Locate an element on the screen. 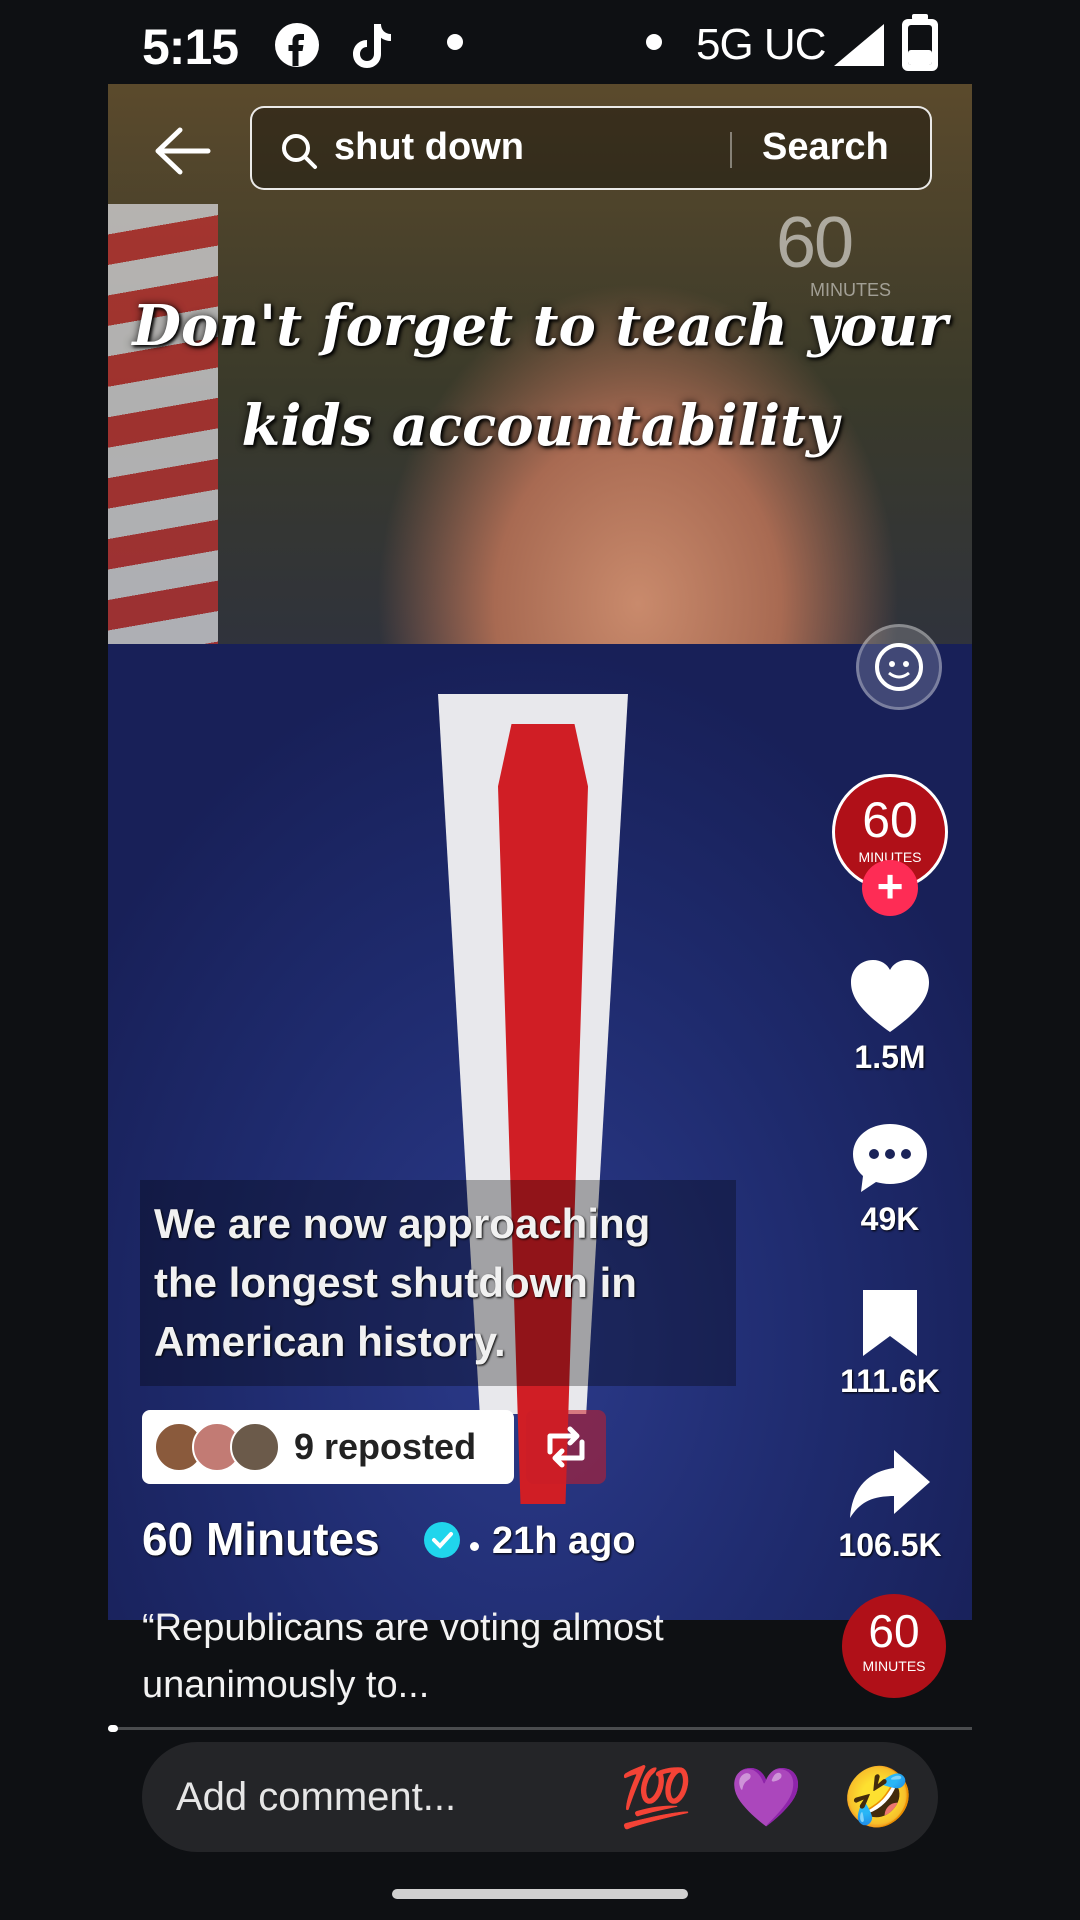 The width and height of the screenshot is (1080, 1920). post-time: 21h ago is located at coordinates (564, 1541).